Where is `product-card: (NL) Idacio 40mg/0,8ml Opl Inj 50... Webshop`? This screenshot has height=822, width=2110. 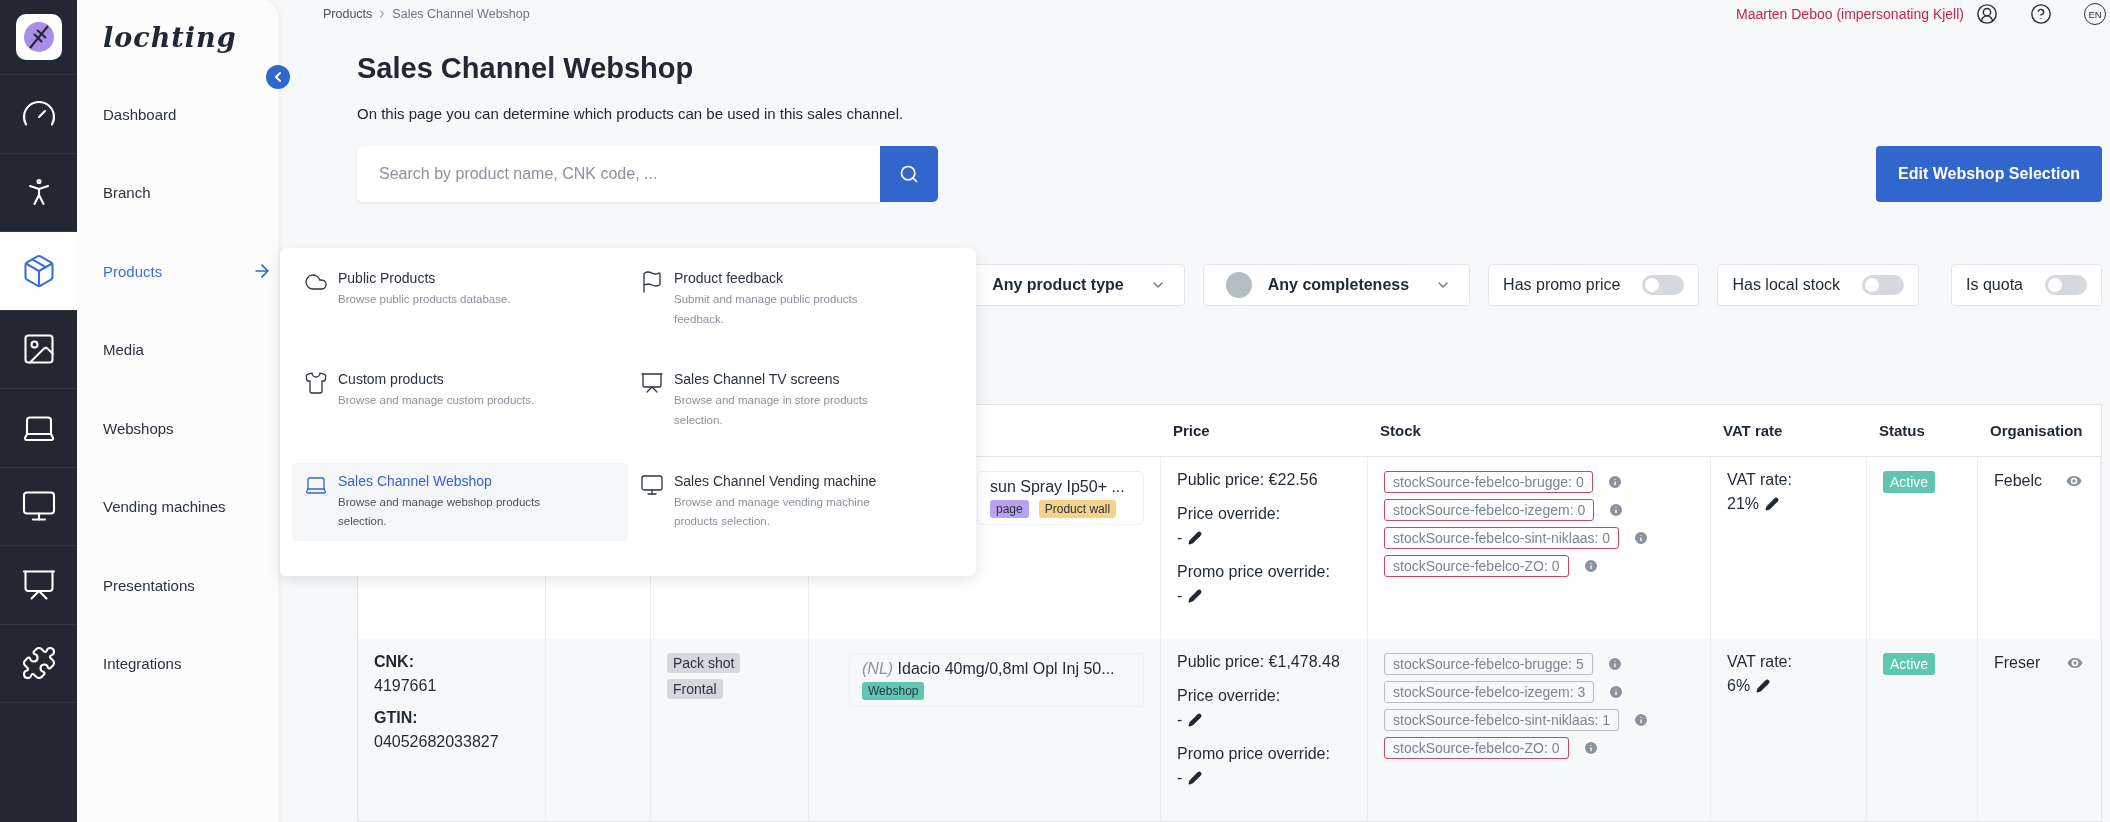 product-card: (NL) Idacio 40mg/0,8ml Opl Inj 50... Webshop is located at coordinates (996, 680).